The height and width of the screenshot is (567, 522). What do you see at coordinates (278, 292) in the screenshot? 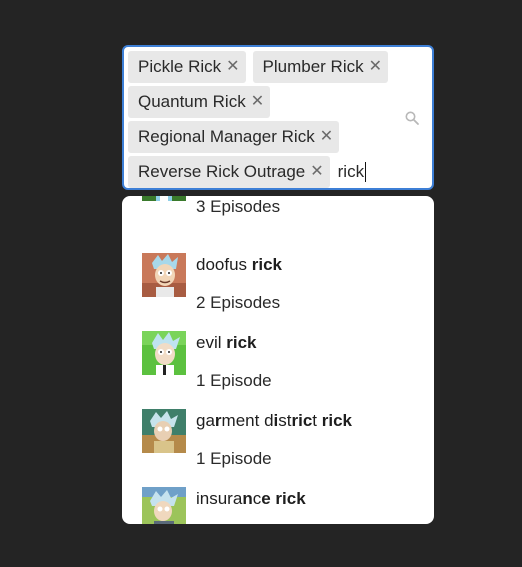
I see `list-item: doofus rick 2 Episodes` at bounding box center [278, 292].